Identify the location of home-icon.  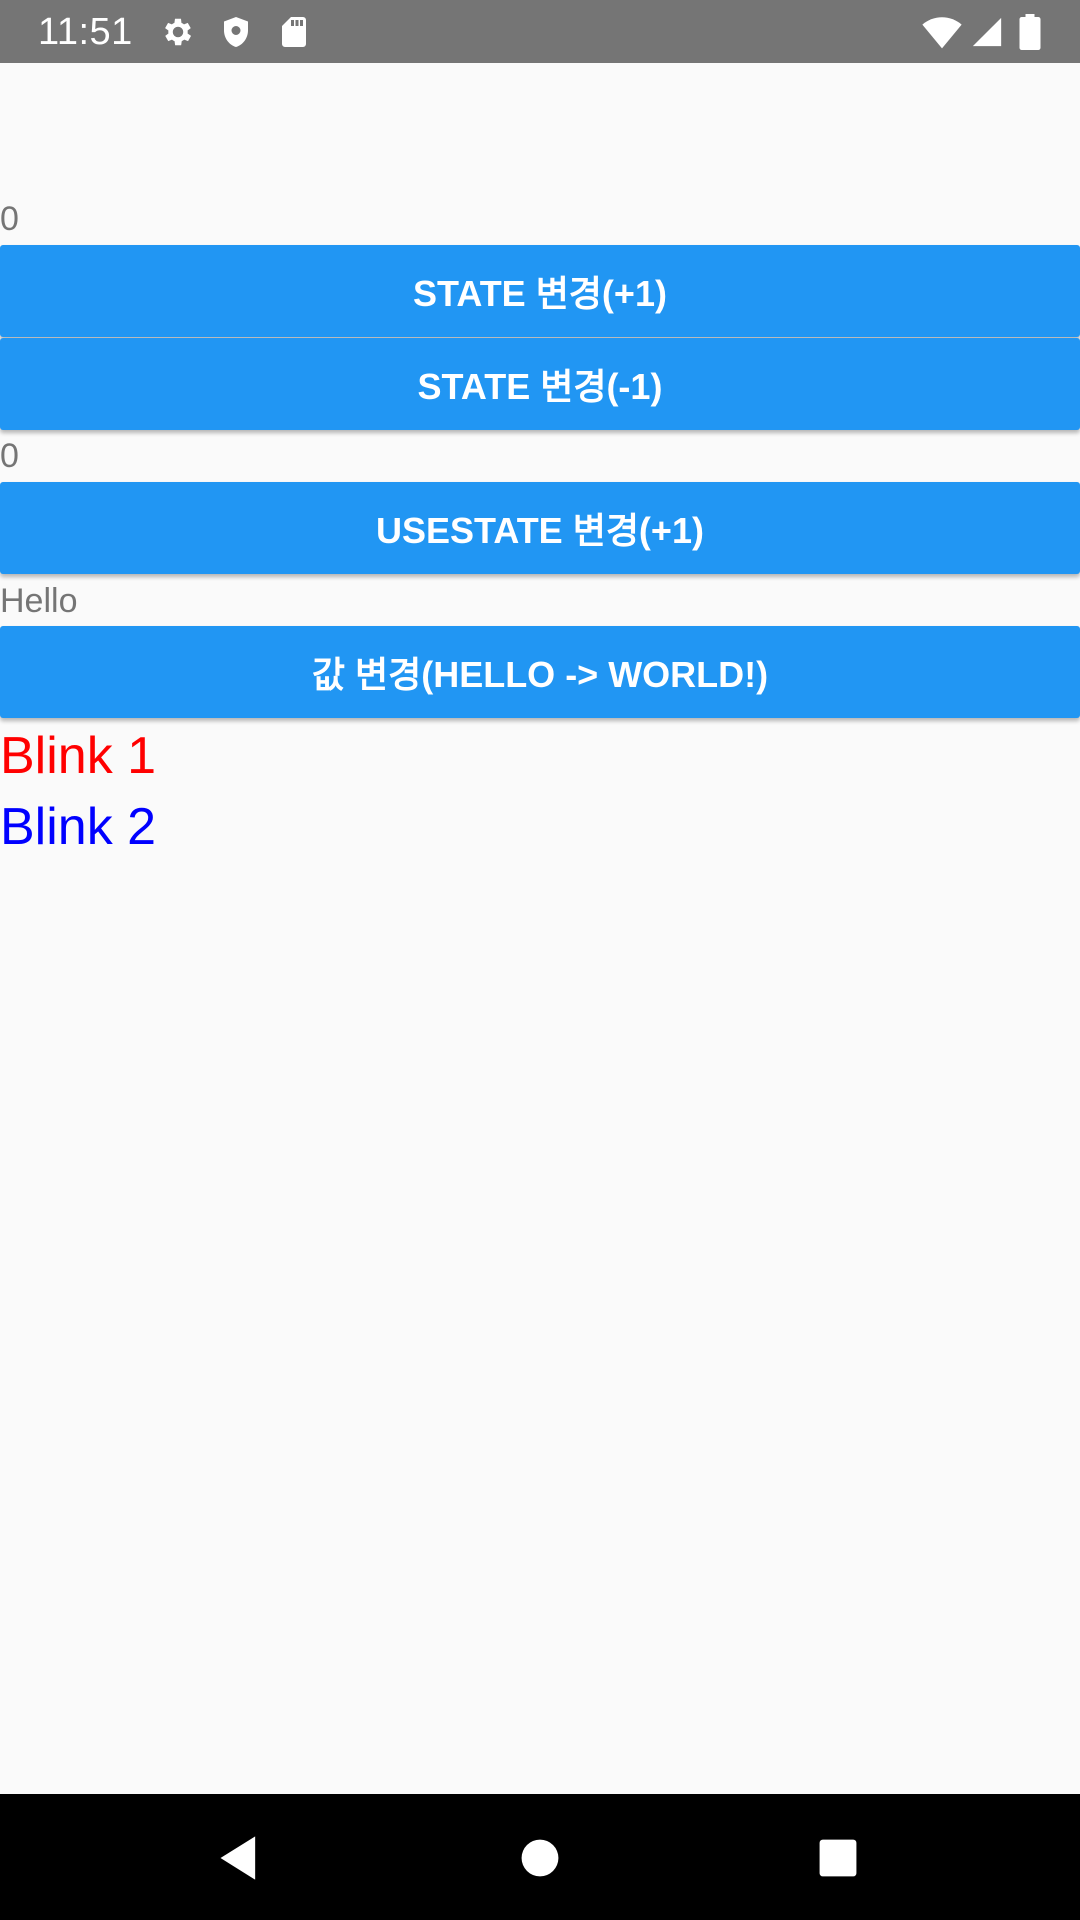
(540, 1858).